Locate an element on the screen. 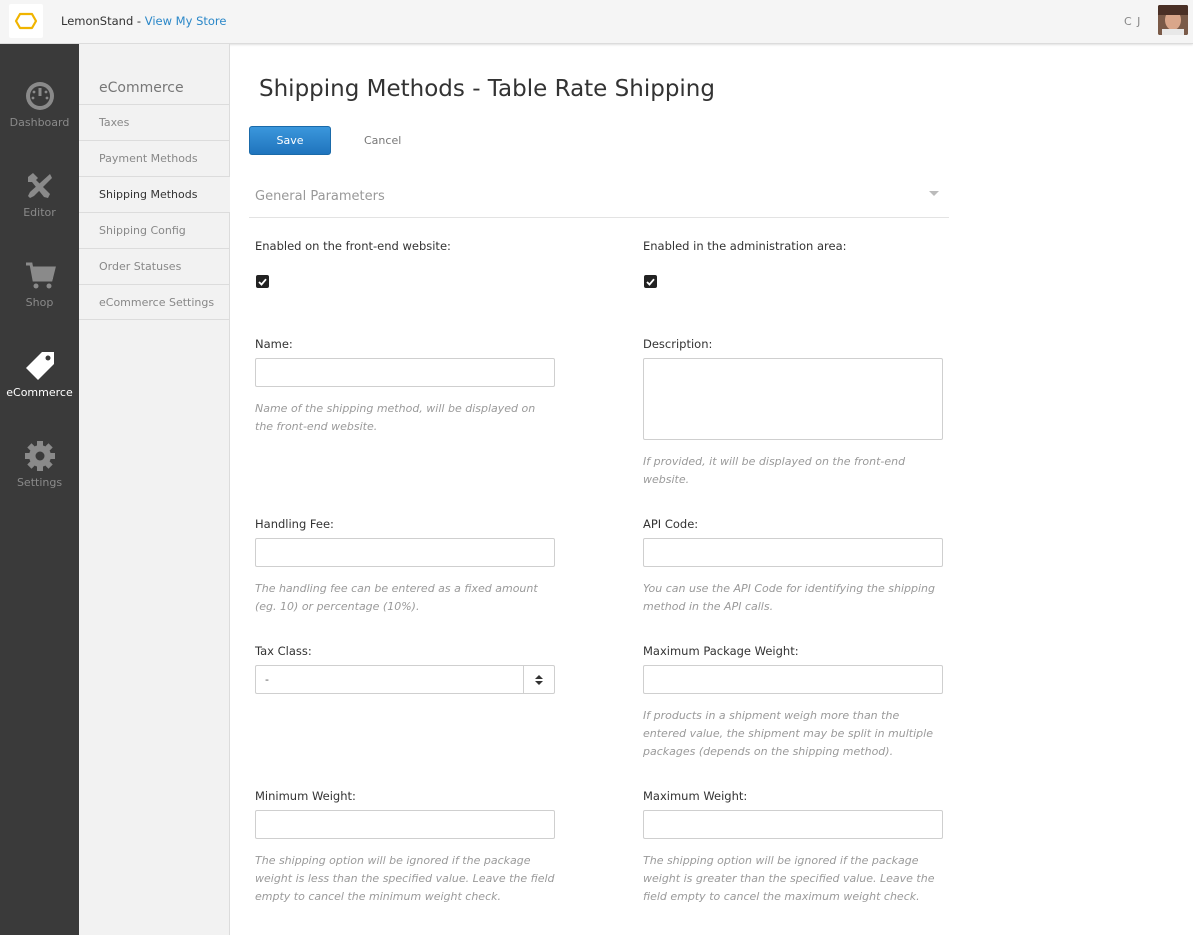 The width and height of the screenshot is (1193, 935). min-weight-label: Minimum Weight: is located at coordinates (305, 796).